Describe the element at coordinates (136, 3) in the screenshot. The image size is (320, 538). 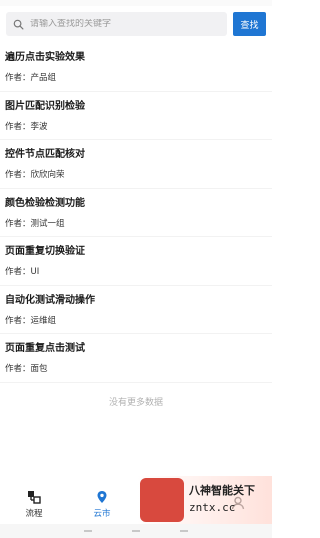
I see `status-strip` at that location.